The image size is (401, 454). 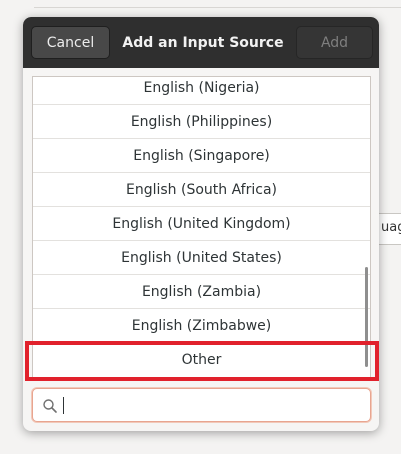 I want to click on dialog-header: Cancel Add an Input Source Add, so click(x=201, y=42).